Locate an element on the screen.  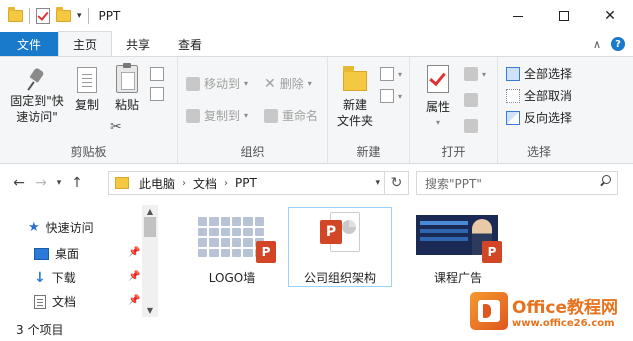
delete-button: ✕ 删除 ▾ is located at coordinates (288, 83).